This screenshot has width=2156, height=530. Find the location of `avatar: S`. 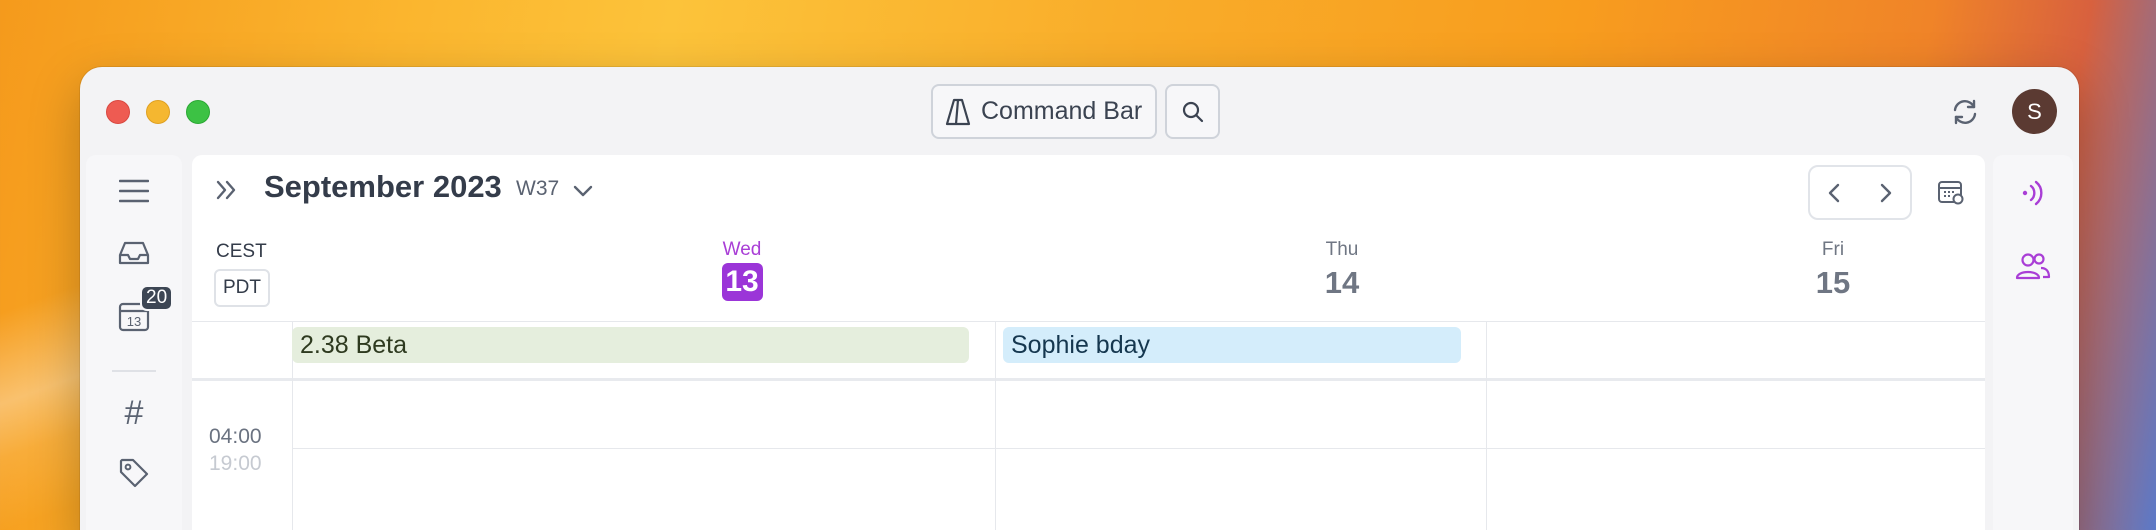

avatar: S is located at coordinates (2034, 111).